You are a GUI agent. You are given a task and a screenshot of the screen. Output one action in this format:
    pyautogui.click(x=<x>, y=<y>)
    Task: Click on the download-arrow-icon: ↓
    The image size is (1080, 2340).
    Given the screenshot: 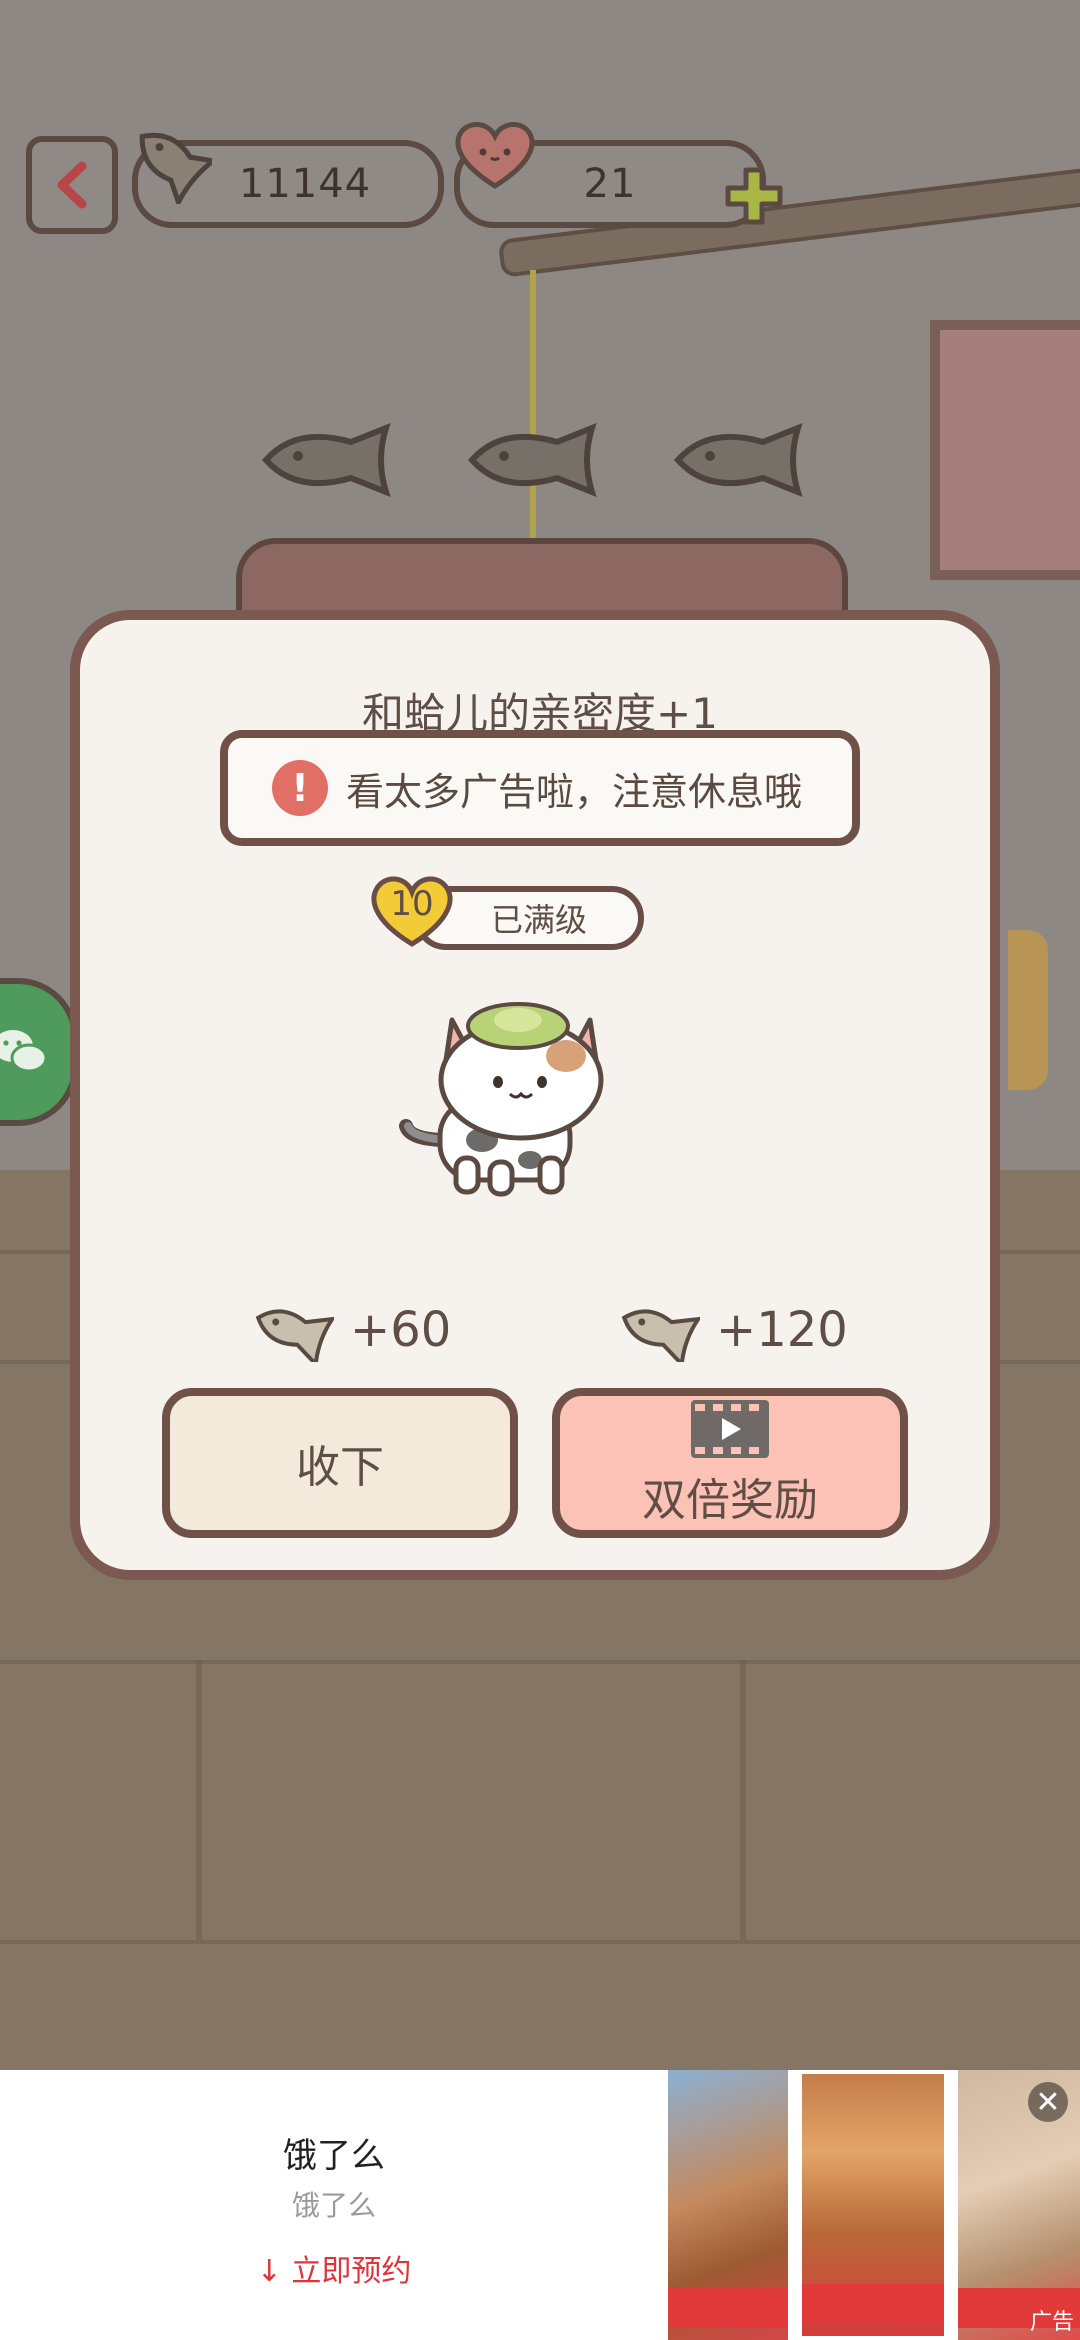 What is the action you would take?
    pyautogui.click(x=269, y=2271)
    